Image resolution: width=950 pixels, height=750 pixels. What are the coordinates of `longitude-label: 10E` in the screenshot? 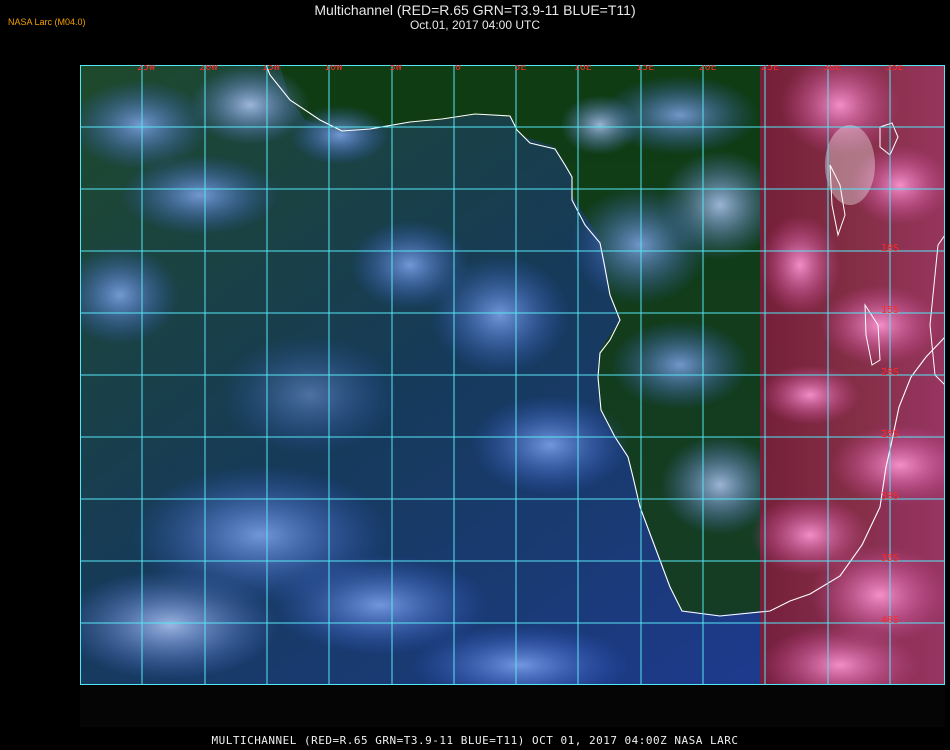 It's located at (583, 69).